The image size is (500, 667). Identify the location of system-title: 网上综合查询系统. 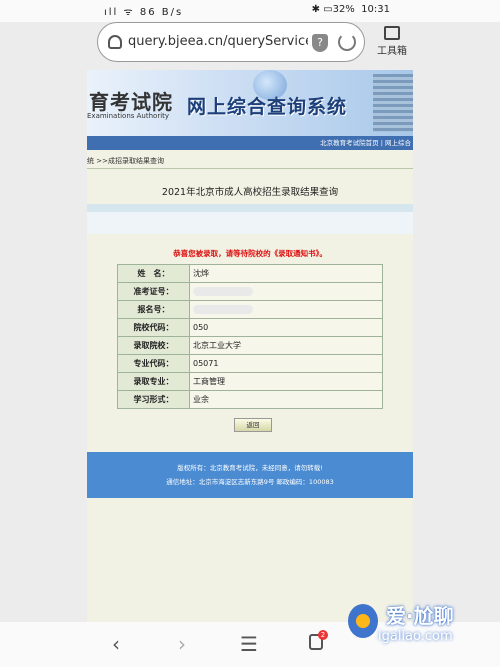
(267, 107).